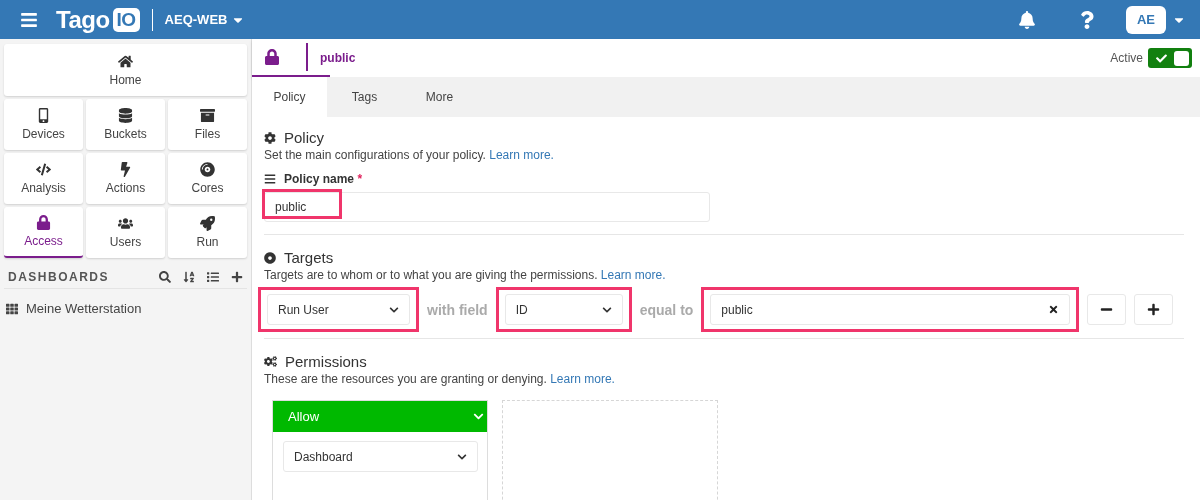 The width and height of the screenshot is (1200, 500). Describe the element at coordinates (270, 137) in the screenshot. I see `gear-icon` at that location.